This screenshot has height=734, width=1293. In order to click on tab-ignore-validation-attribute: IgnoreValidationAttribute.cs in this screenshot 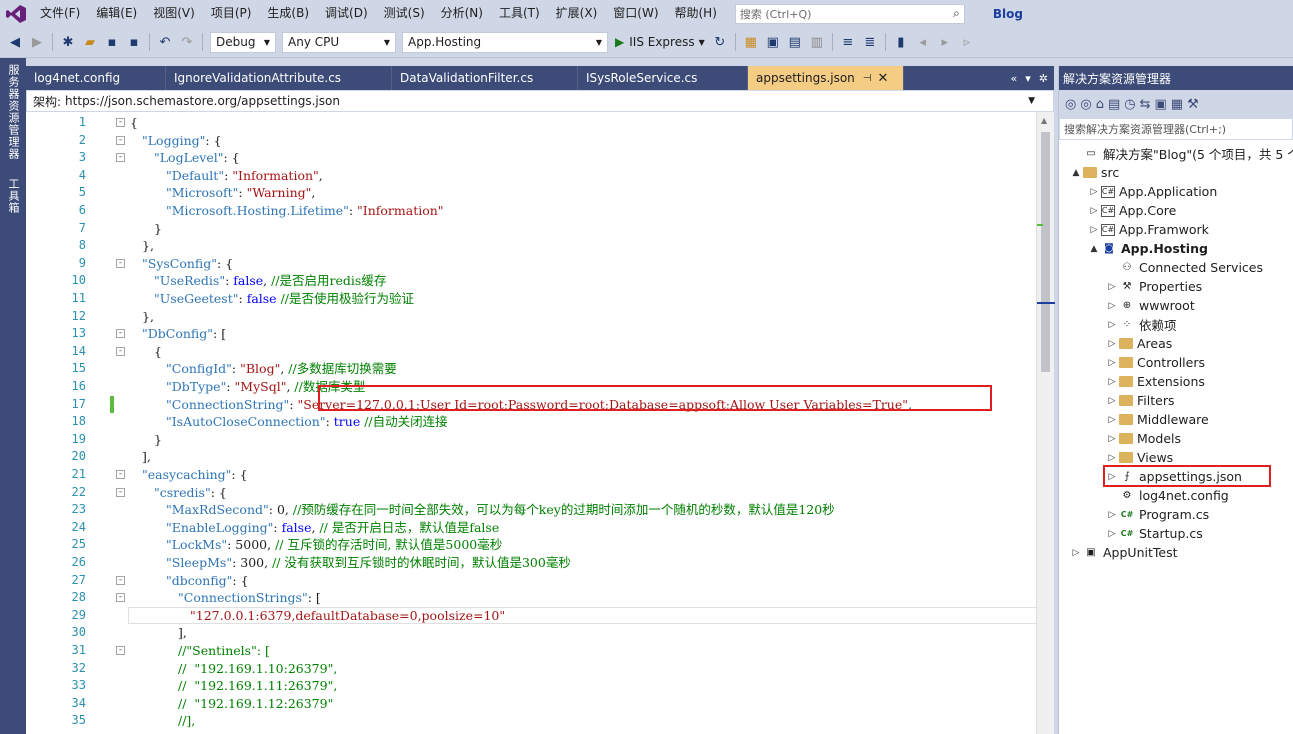, I will do `click(279, 78)`.